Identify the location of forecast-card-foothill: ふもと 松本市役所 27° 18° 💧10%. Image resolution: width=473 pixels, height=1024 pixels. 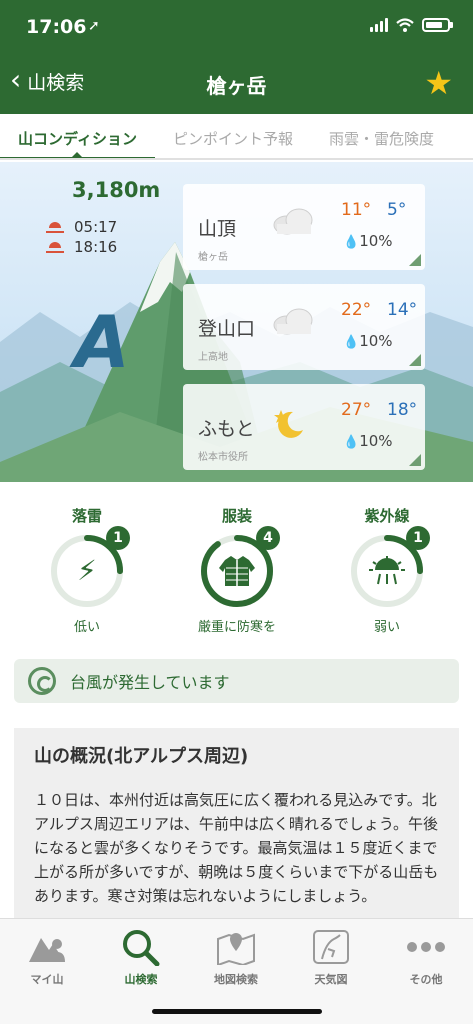
(304, 427).